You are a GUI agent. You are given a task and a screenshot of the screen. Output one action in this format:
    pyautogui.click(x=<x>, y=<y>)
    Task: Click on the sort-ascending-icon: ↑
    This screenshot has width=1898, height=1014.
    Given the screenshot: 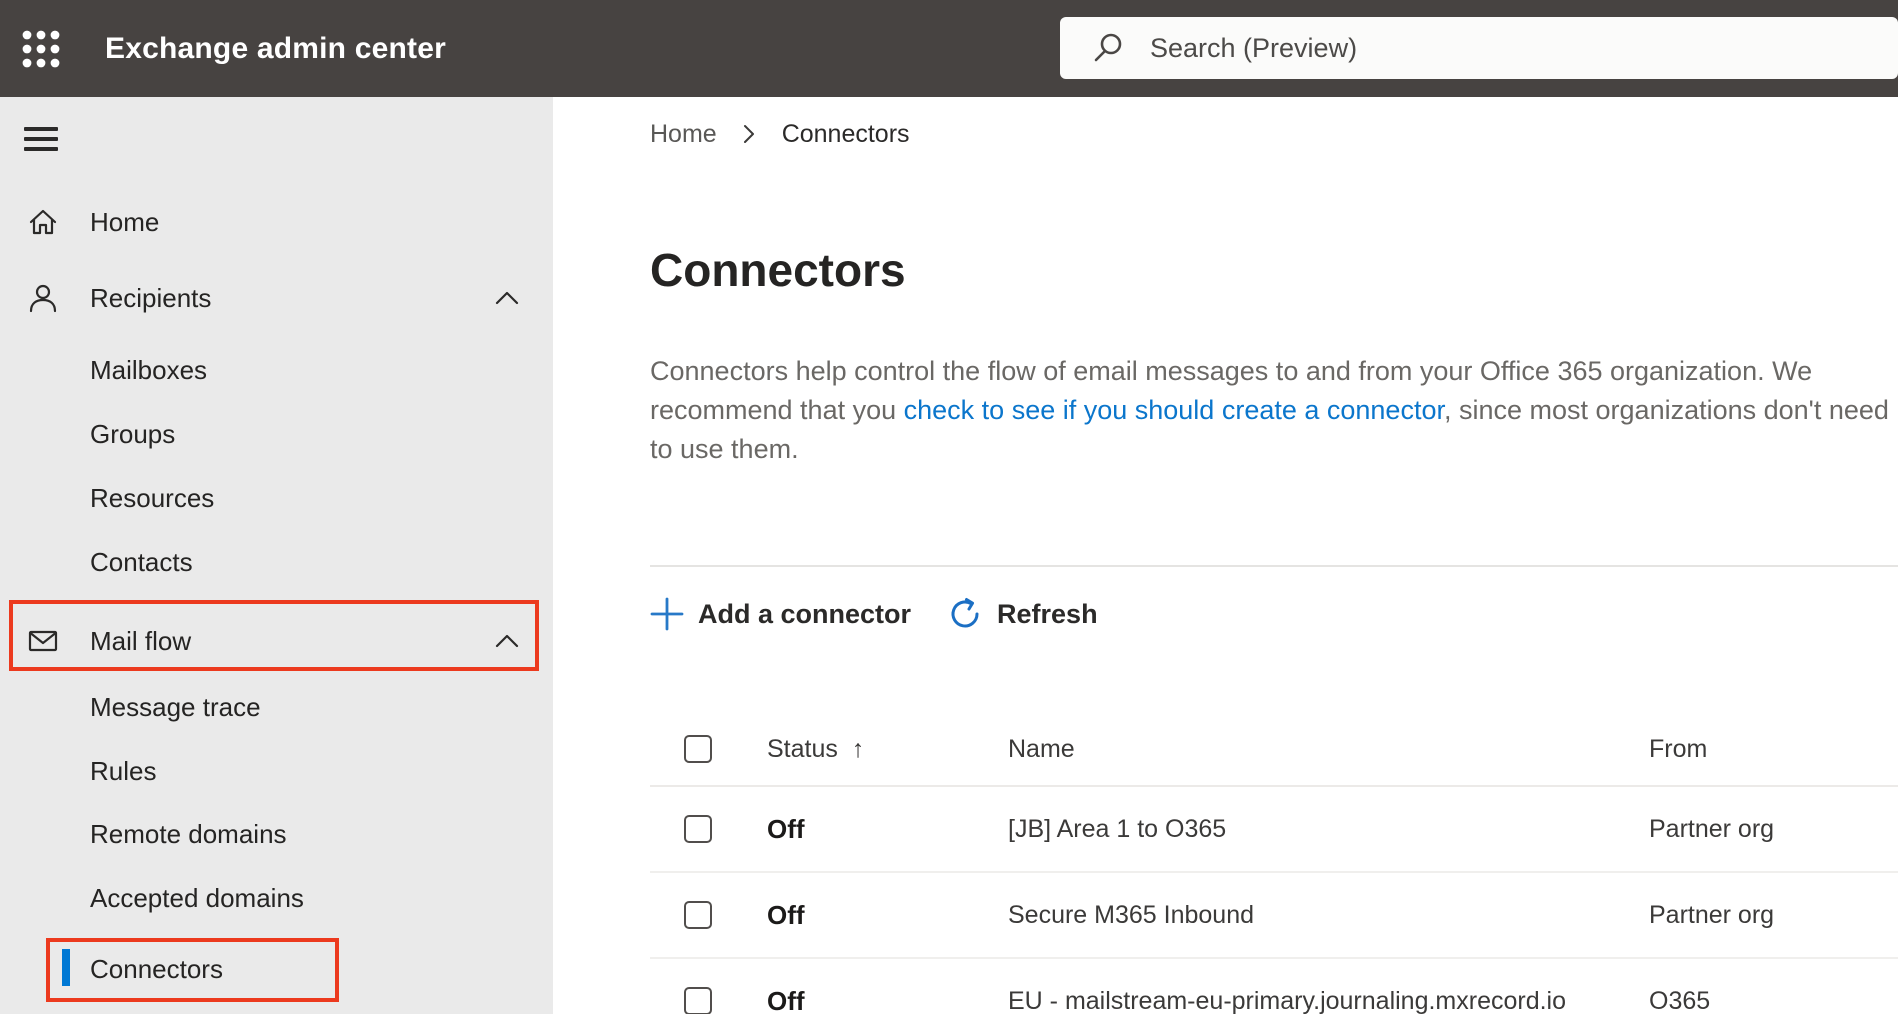 What is the action you would take?
    pyautogui.click(x=858, y=748)
    